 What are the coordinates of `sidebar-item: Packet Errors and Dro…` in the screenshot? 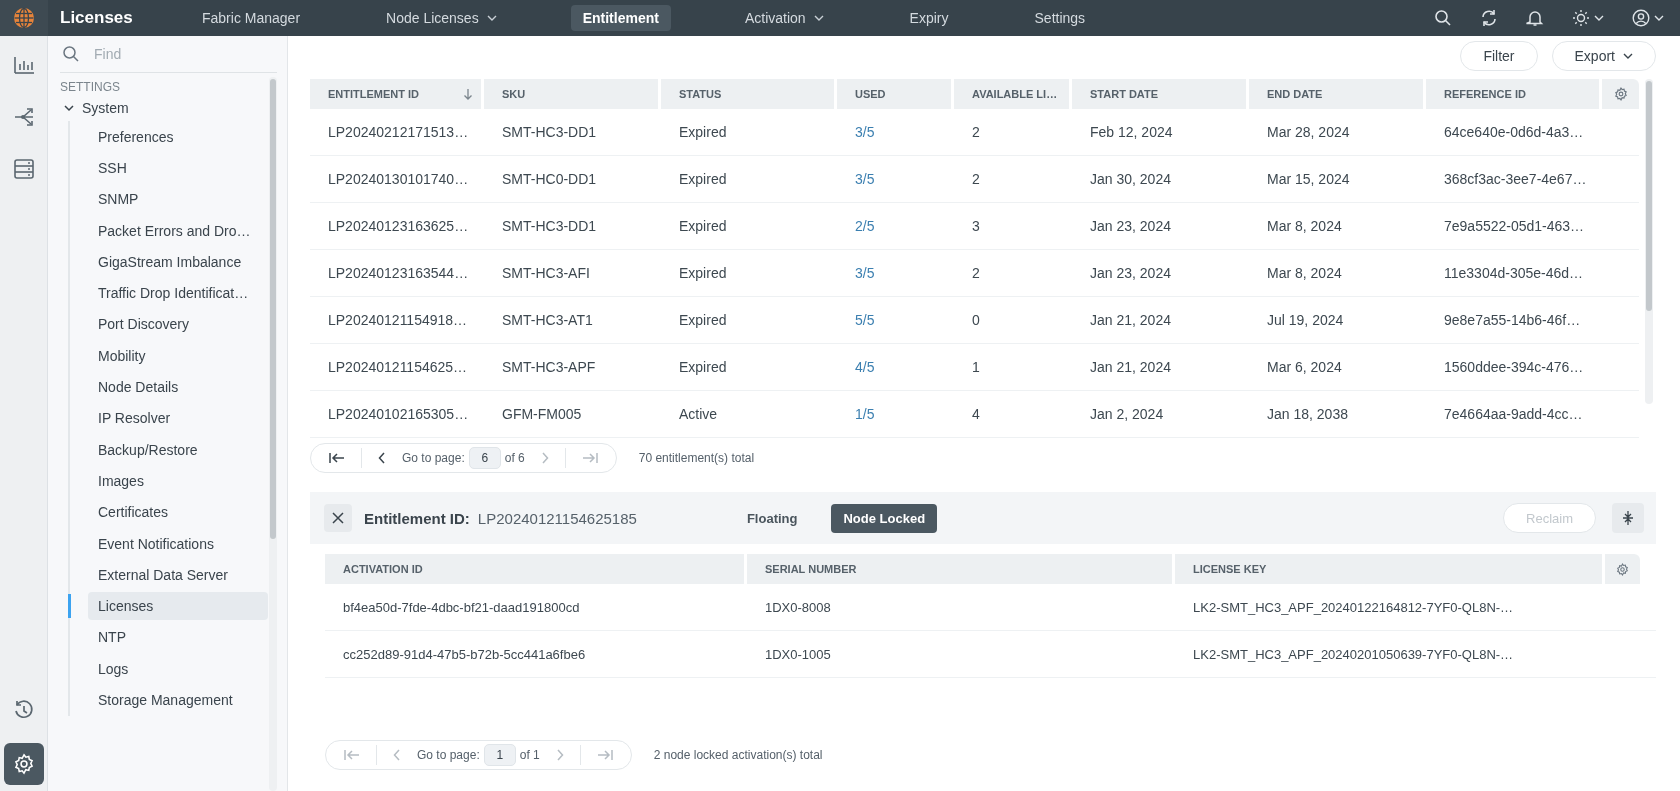 It's located at (178, 230).